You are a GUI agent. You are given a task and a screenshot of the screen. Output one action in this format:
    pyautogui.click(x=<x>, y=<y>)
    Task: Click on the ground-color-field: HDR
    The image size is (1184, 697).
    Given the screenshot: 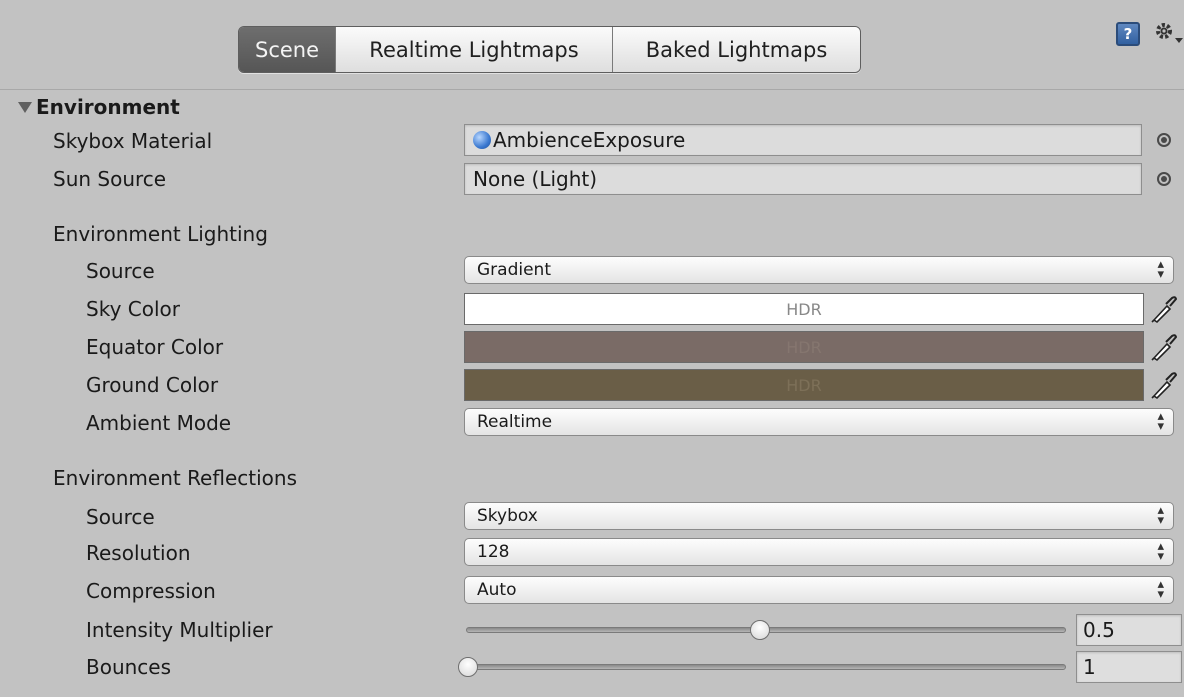 What is the action you would take?
    pyautogui.click(x=804, y=385)
    